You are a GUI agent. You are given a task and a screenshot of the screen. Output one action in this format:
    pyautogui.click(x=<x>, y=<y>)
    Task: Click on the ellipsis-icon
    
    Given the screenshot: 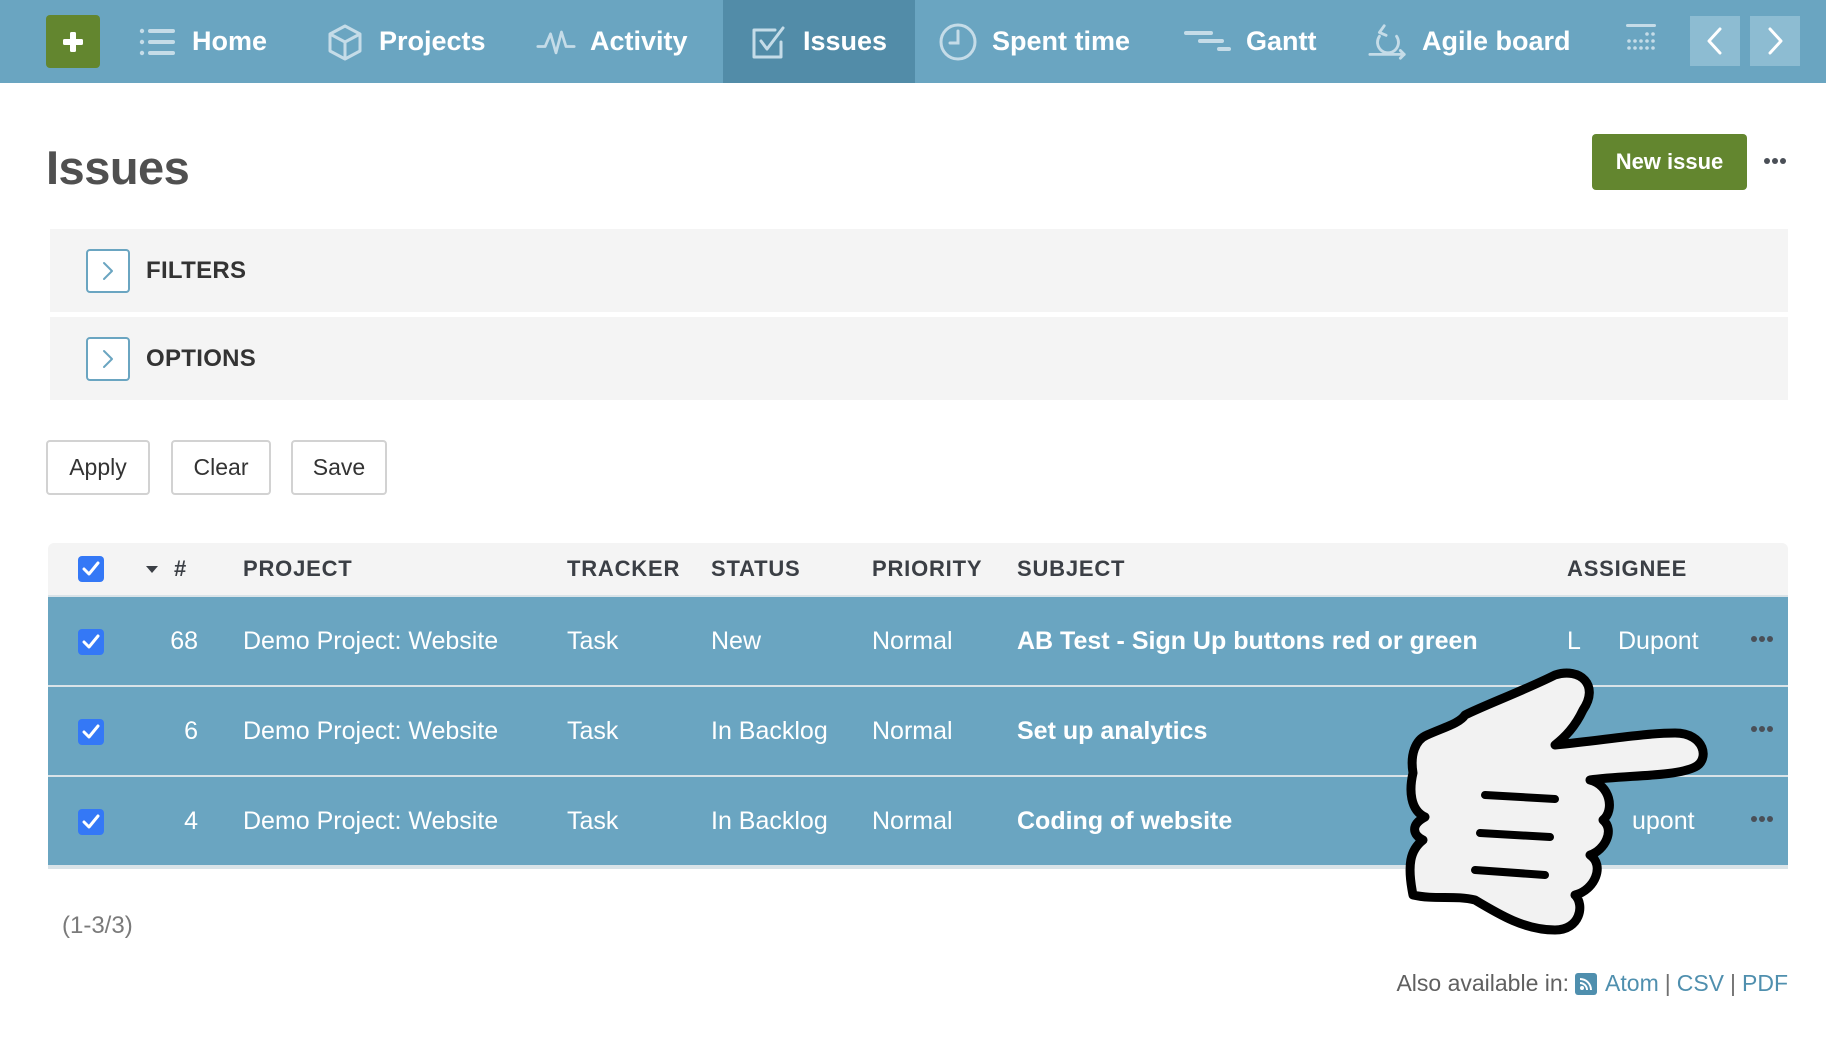 What is the action you would take?
    pyautogui.click(x=1775, y=161)
    